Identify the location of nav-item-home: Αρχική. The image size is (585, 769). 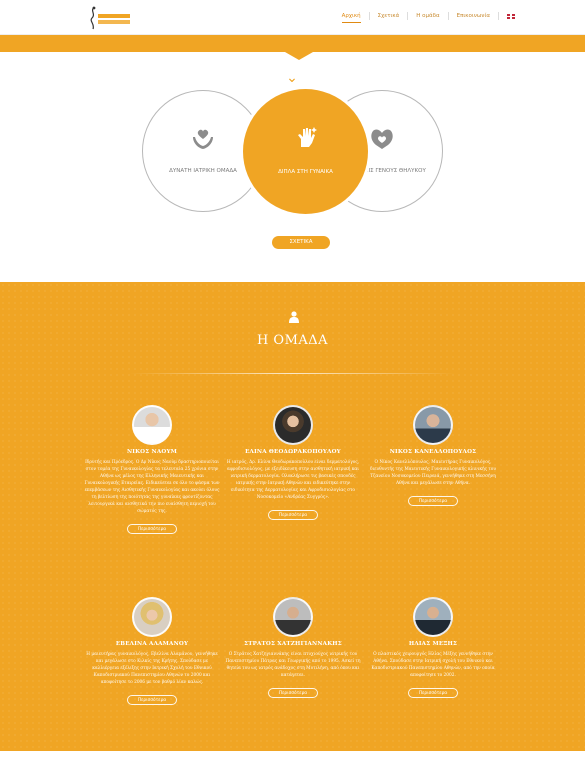
(351, 18).